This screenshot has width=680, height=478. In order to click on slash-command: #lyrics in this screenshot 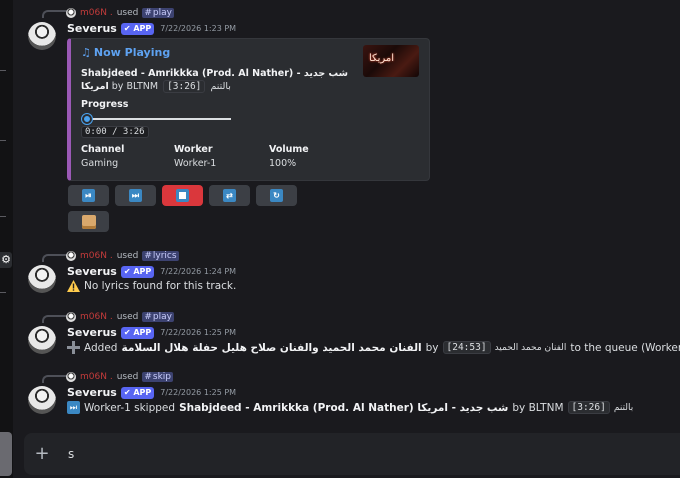, I will do `click(160, 256)`.